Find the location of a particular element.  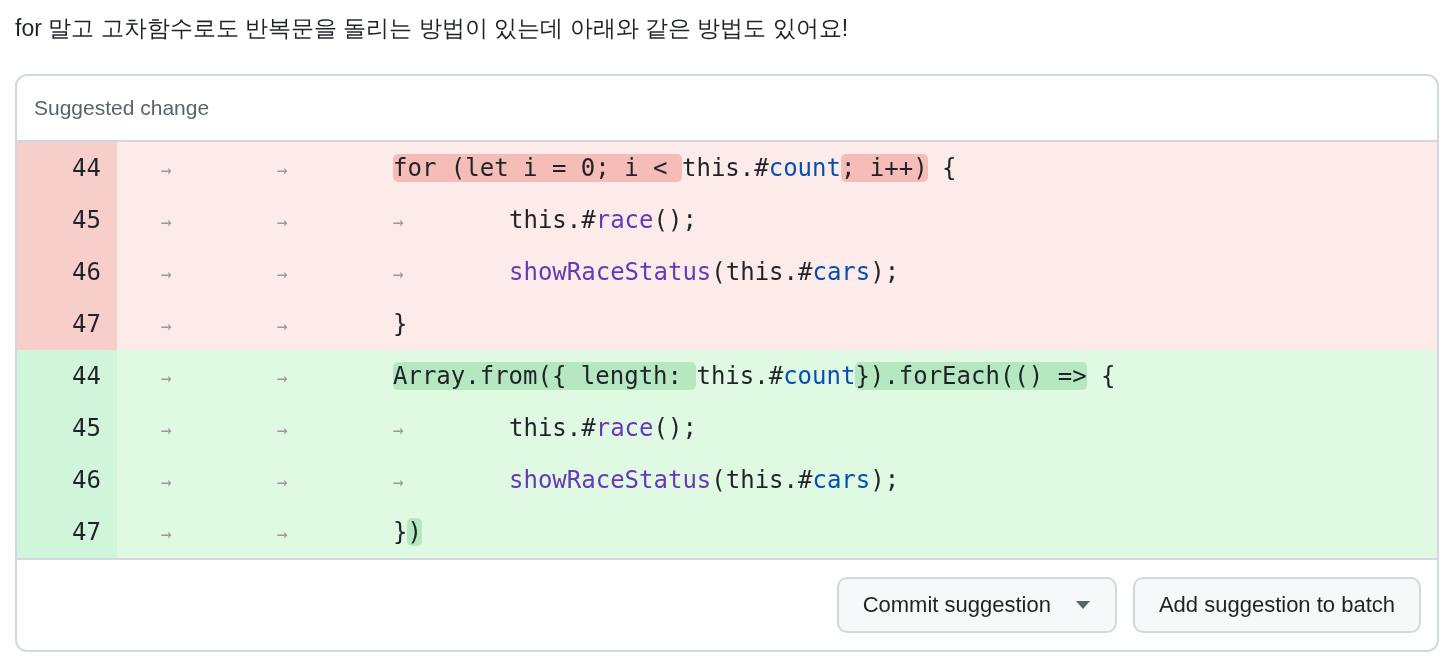

code-line: Array.from({ length: this.#count}).forEach(() => { is located at coordinates (754, 376).